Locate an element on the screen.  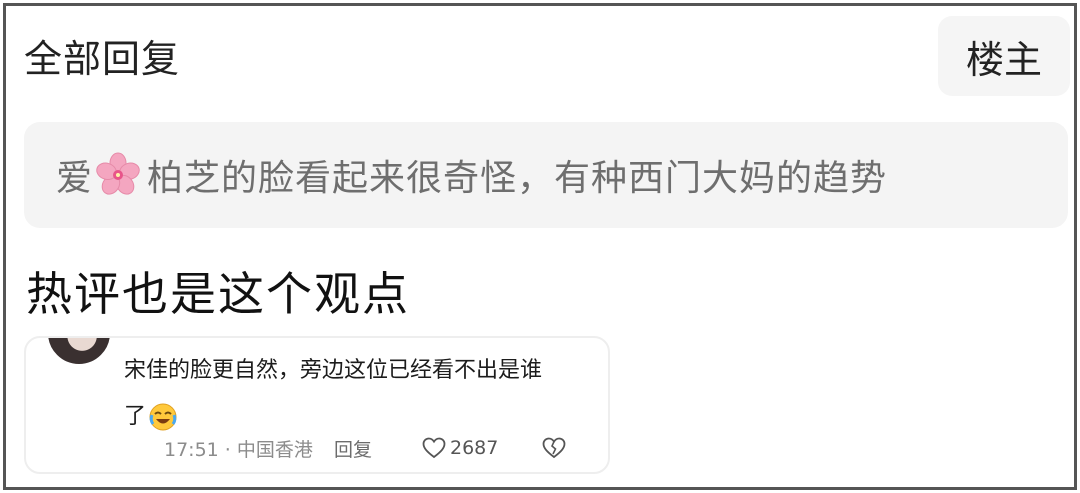
quote-text: 柏芝的脸看起来很奇怪，有种西门大妈的趋势 is located at coordinates (517, 178).